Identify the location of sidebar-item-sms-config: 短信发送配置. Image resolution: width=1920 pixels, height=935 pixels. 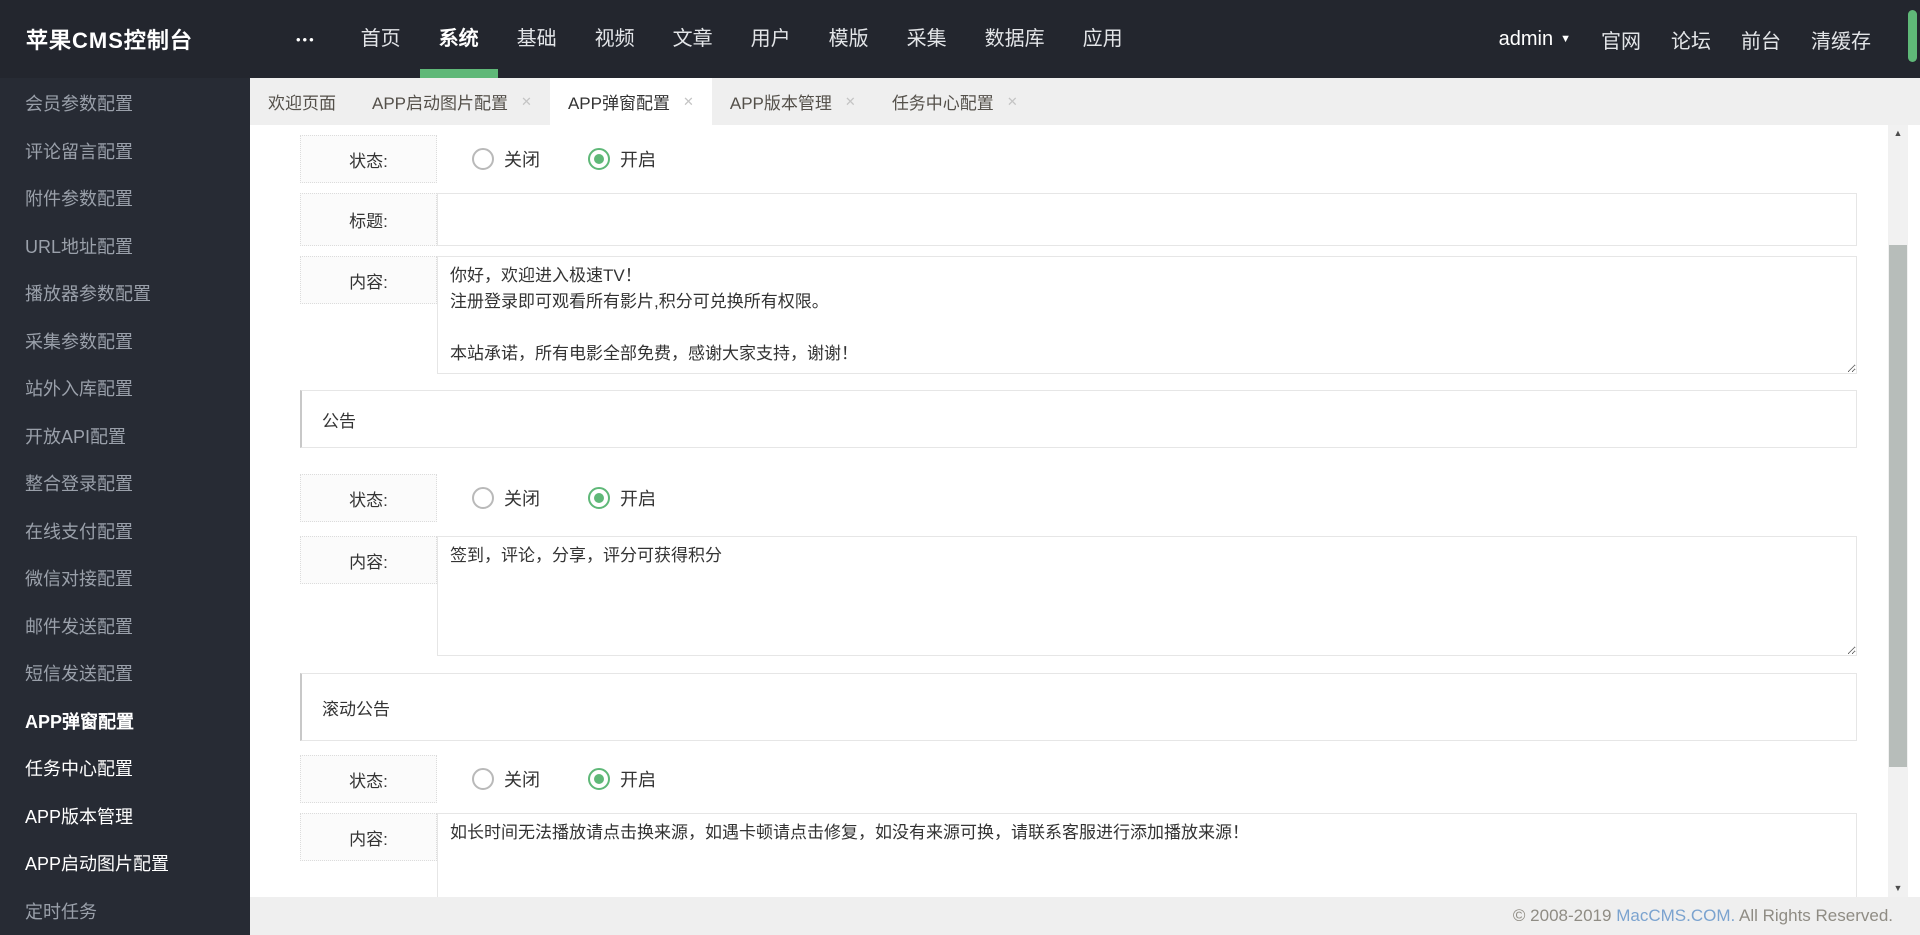
(125, 675).